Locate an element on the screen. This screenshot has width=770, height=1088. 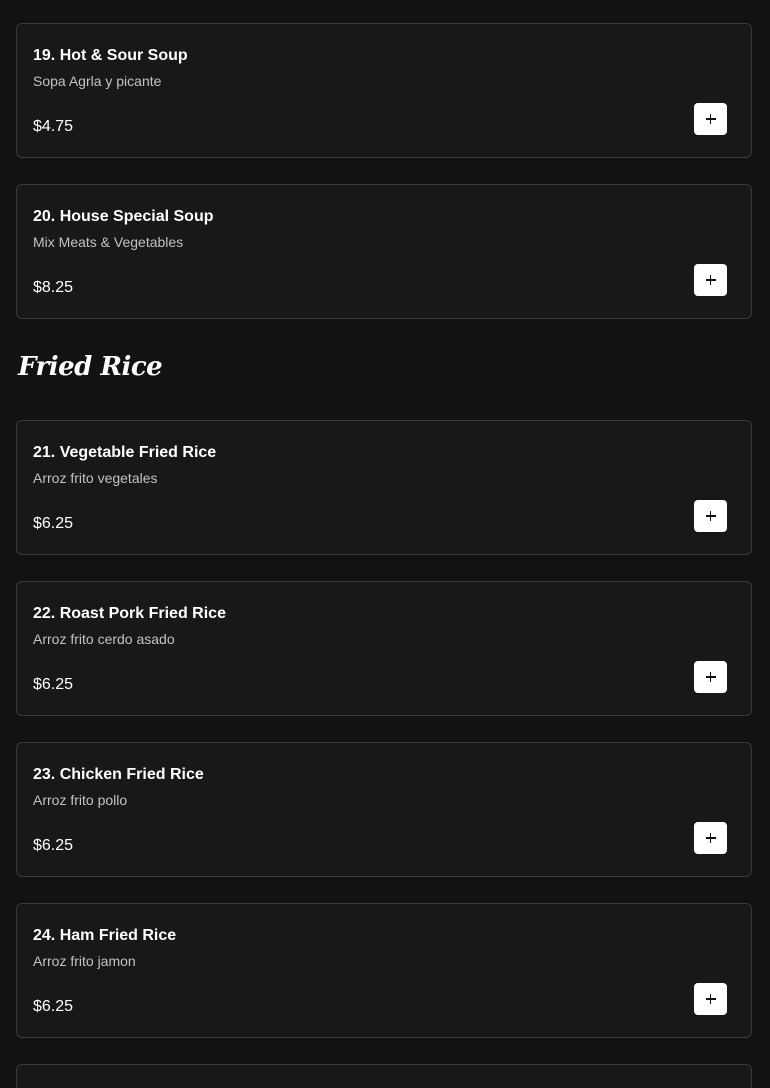
menu-item-description: Arroz frito pollo is located at coordinates (80, 800).